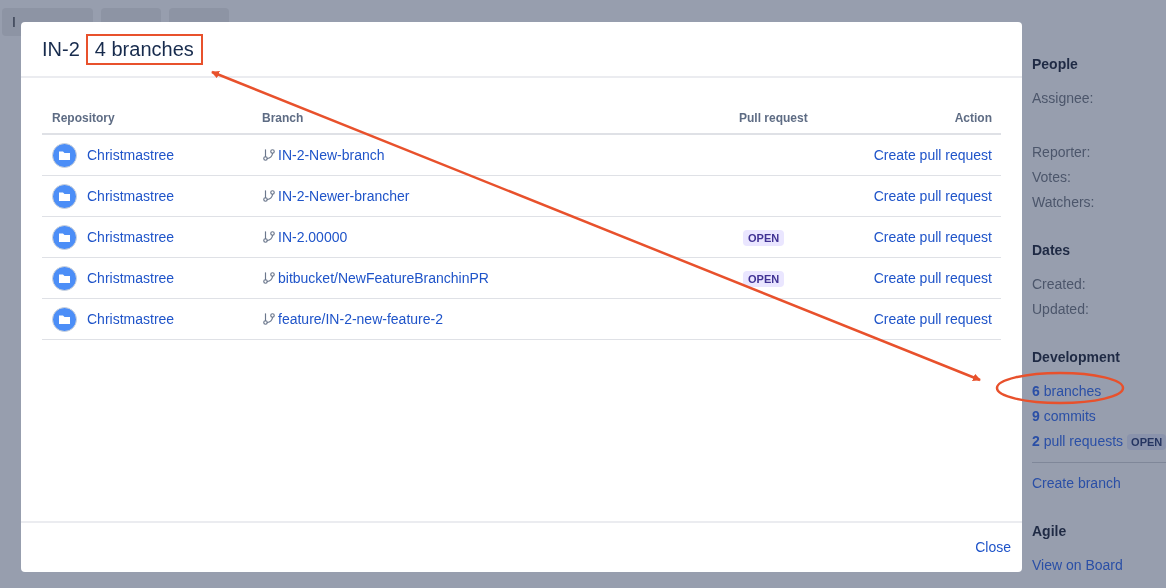 The height and width of the screenshot is (588, 1166). Describe the element at coordinates (1063, 98) in the screenshot. I see `field-label: Assignee:` at that location.